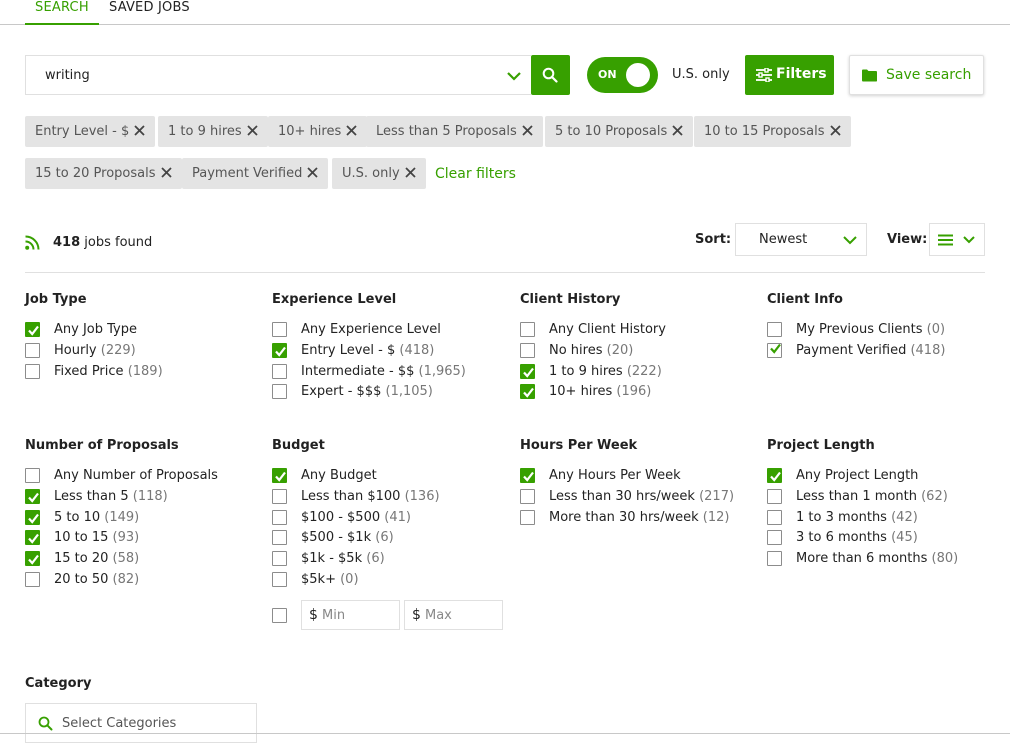  I want to click on filter-chip: 10+ hires, so click(318, 131).